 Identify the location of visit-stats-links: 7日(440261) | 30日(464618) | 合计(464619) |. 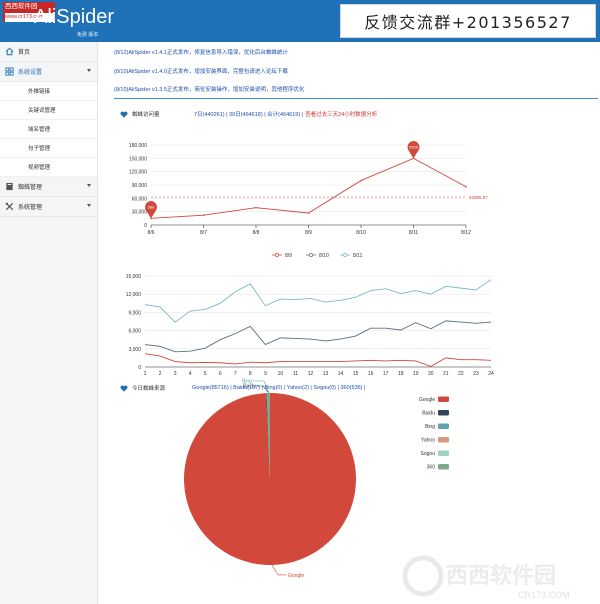
(248, 114).